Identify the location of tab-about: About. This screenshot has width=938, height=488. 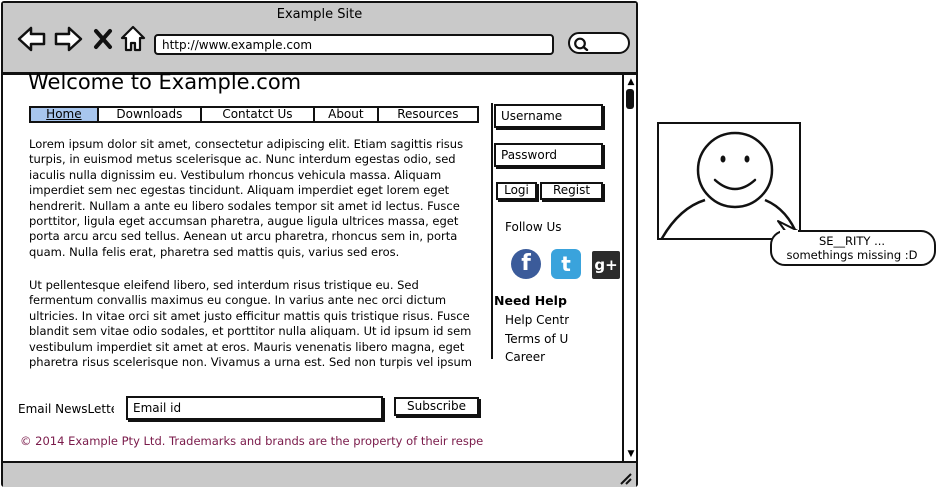
(347, 114).